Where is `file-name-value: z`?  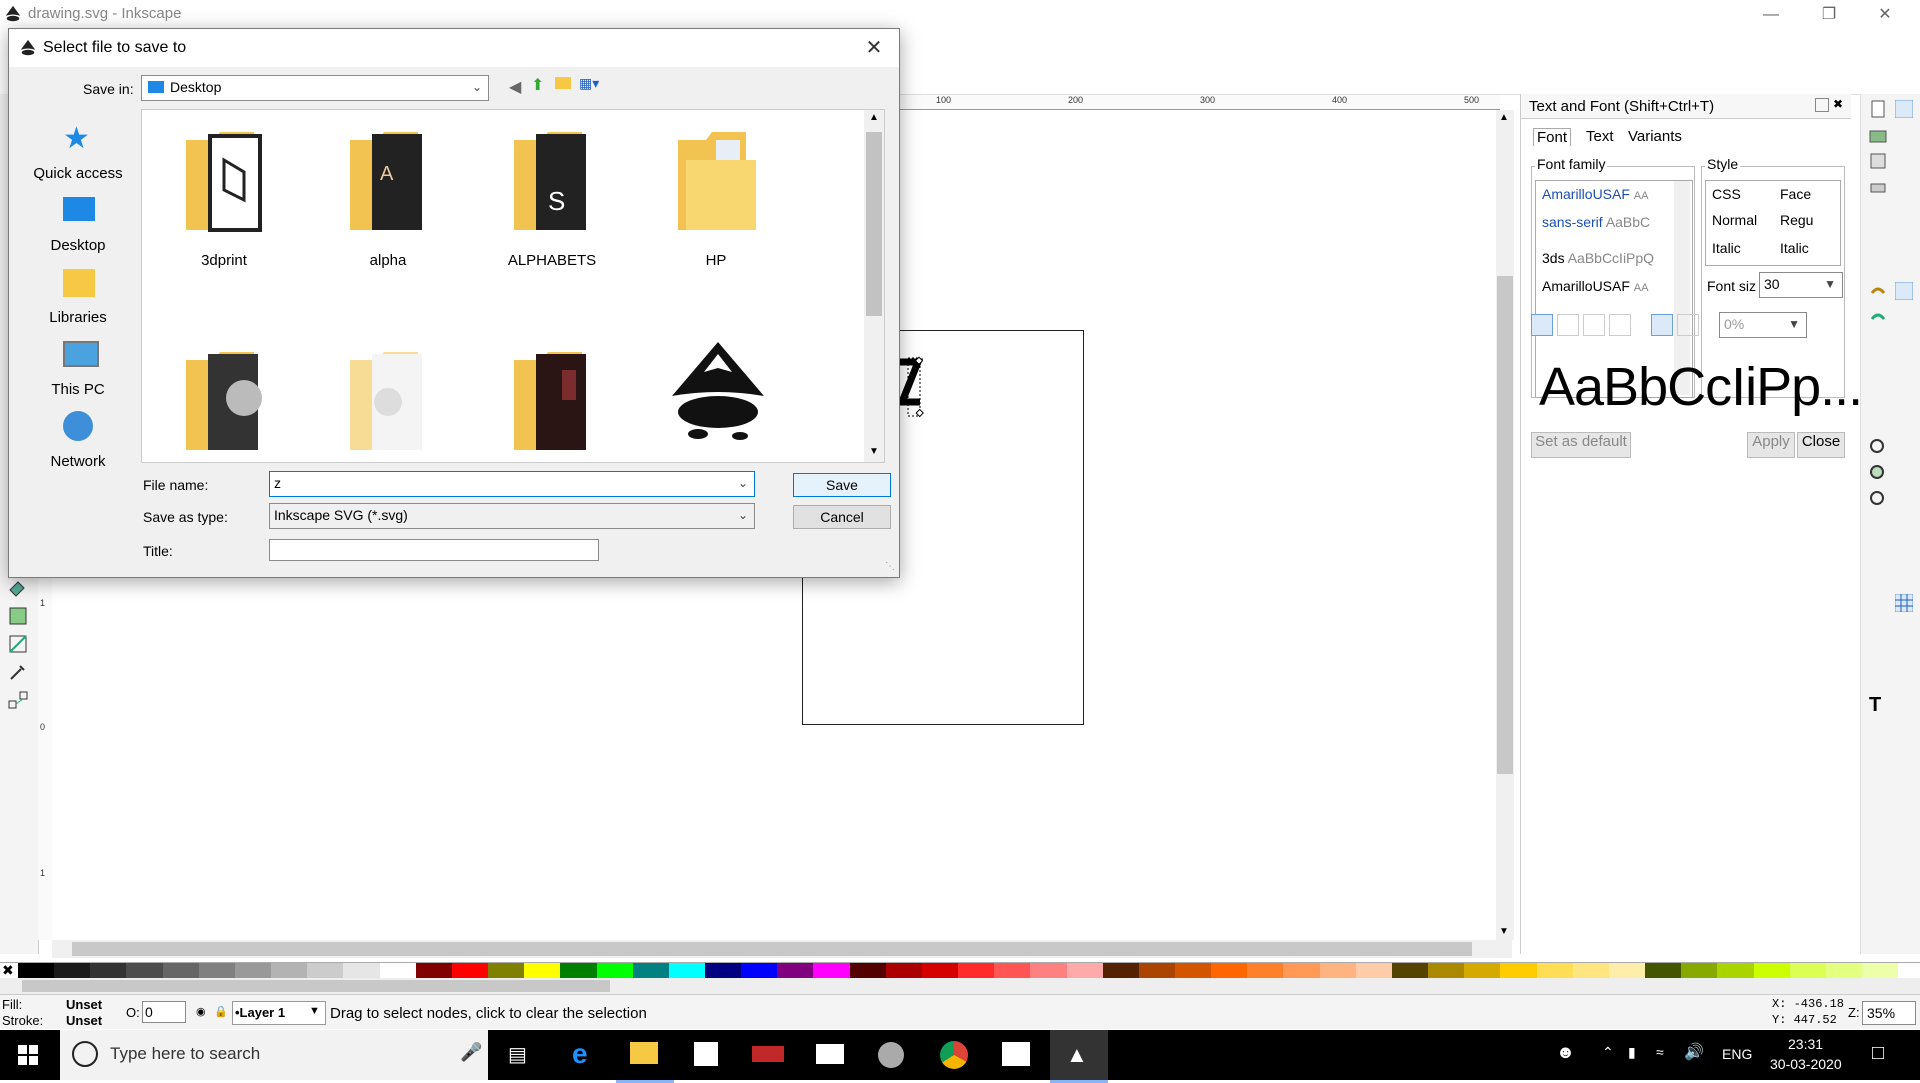 file-name-value: z is located at coordinates (277, 483).